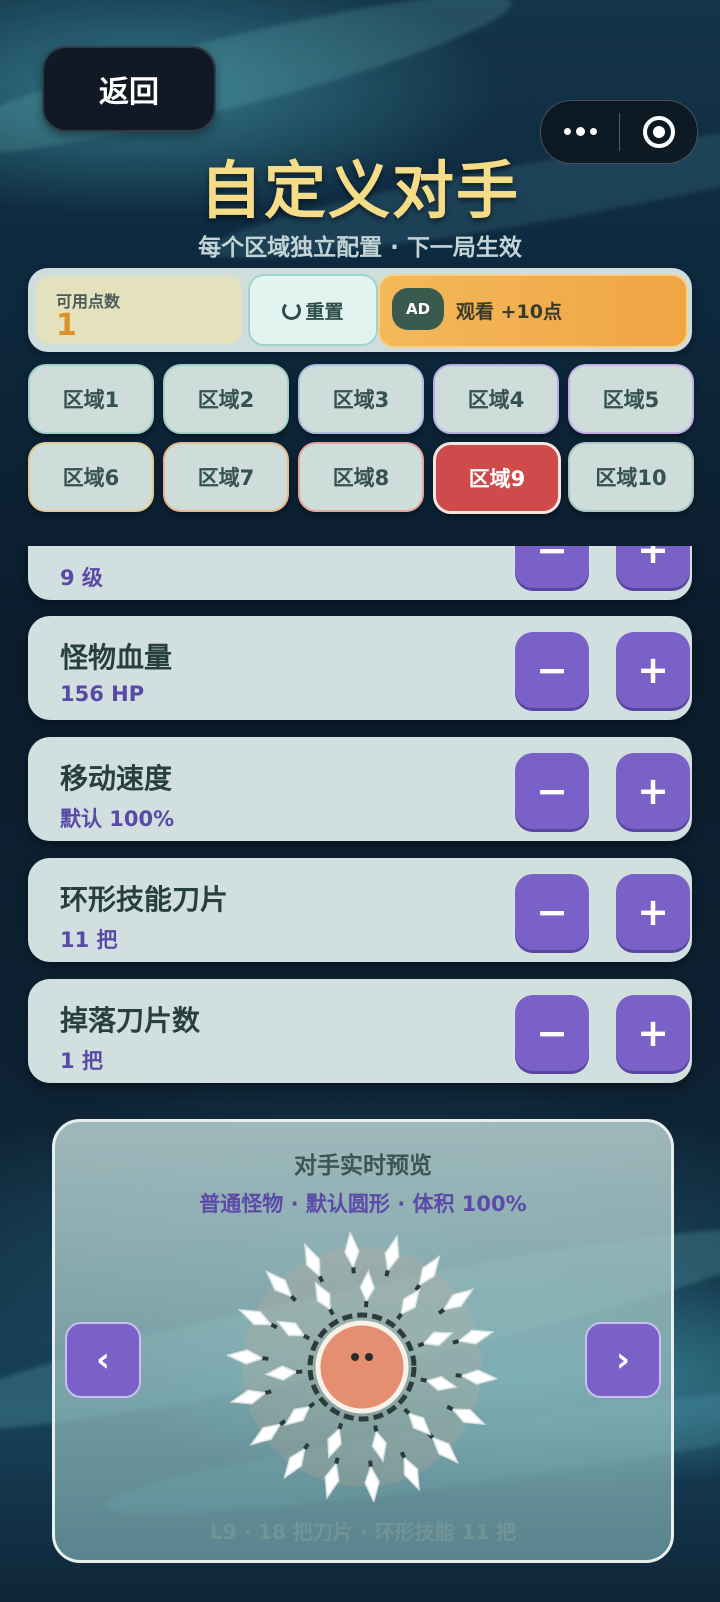  I want to click on reset-button: 重置, so click(313, 310).